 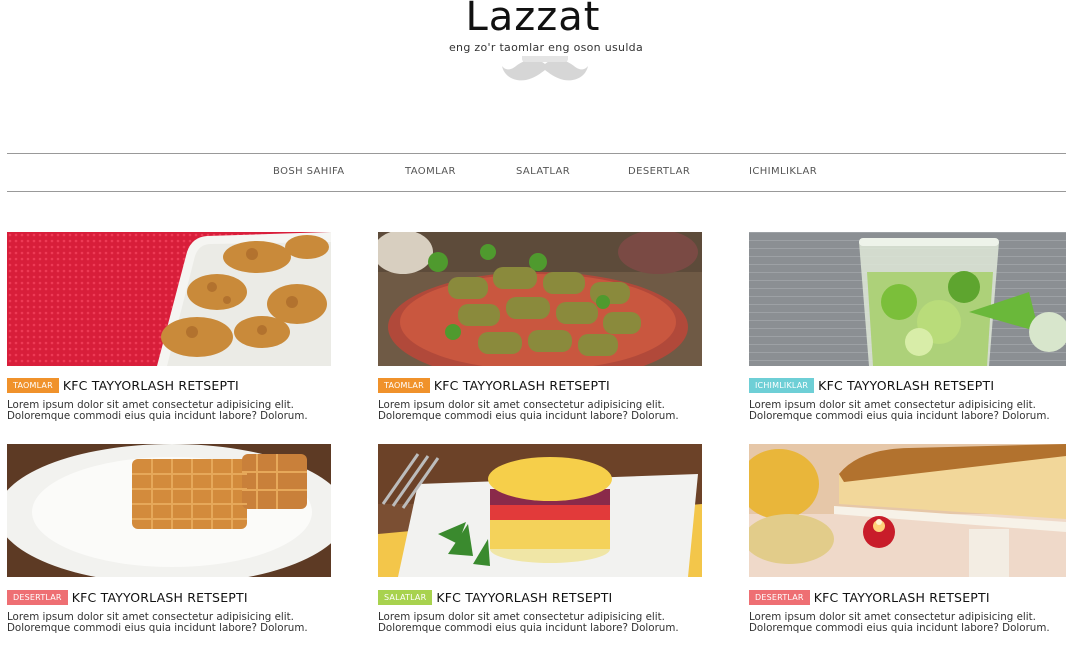 I want to click on nav-item-salatlar: SALATLAR, so click(x=543, y=171).